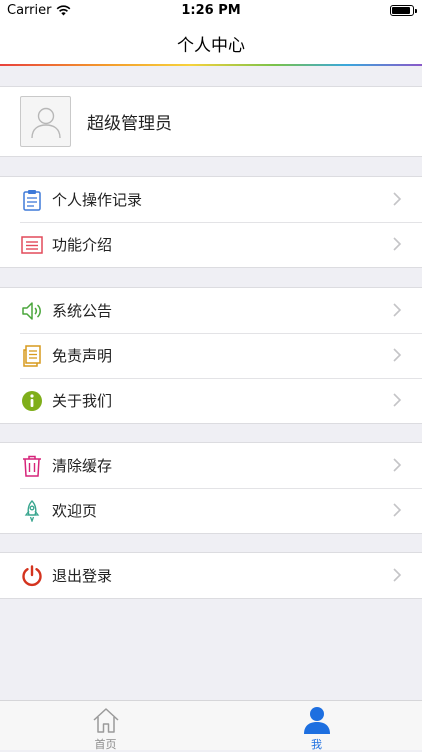 This screenshot has width=422, height=752. I want to click on status-bar: Carrier 1:26 PM, so click(211, 11).